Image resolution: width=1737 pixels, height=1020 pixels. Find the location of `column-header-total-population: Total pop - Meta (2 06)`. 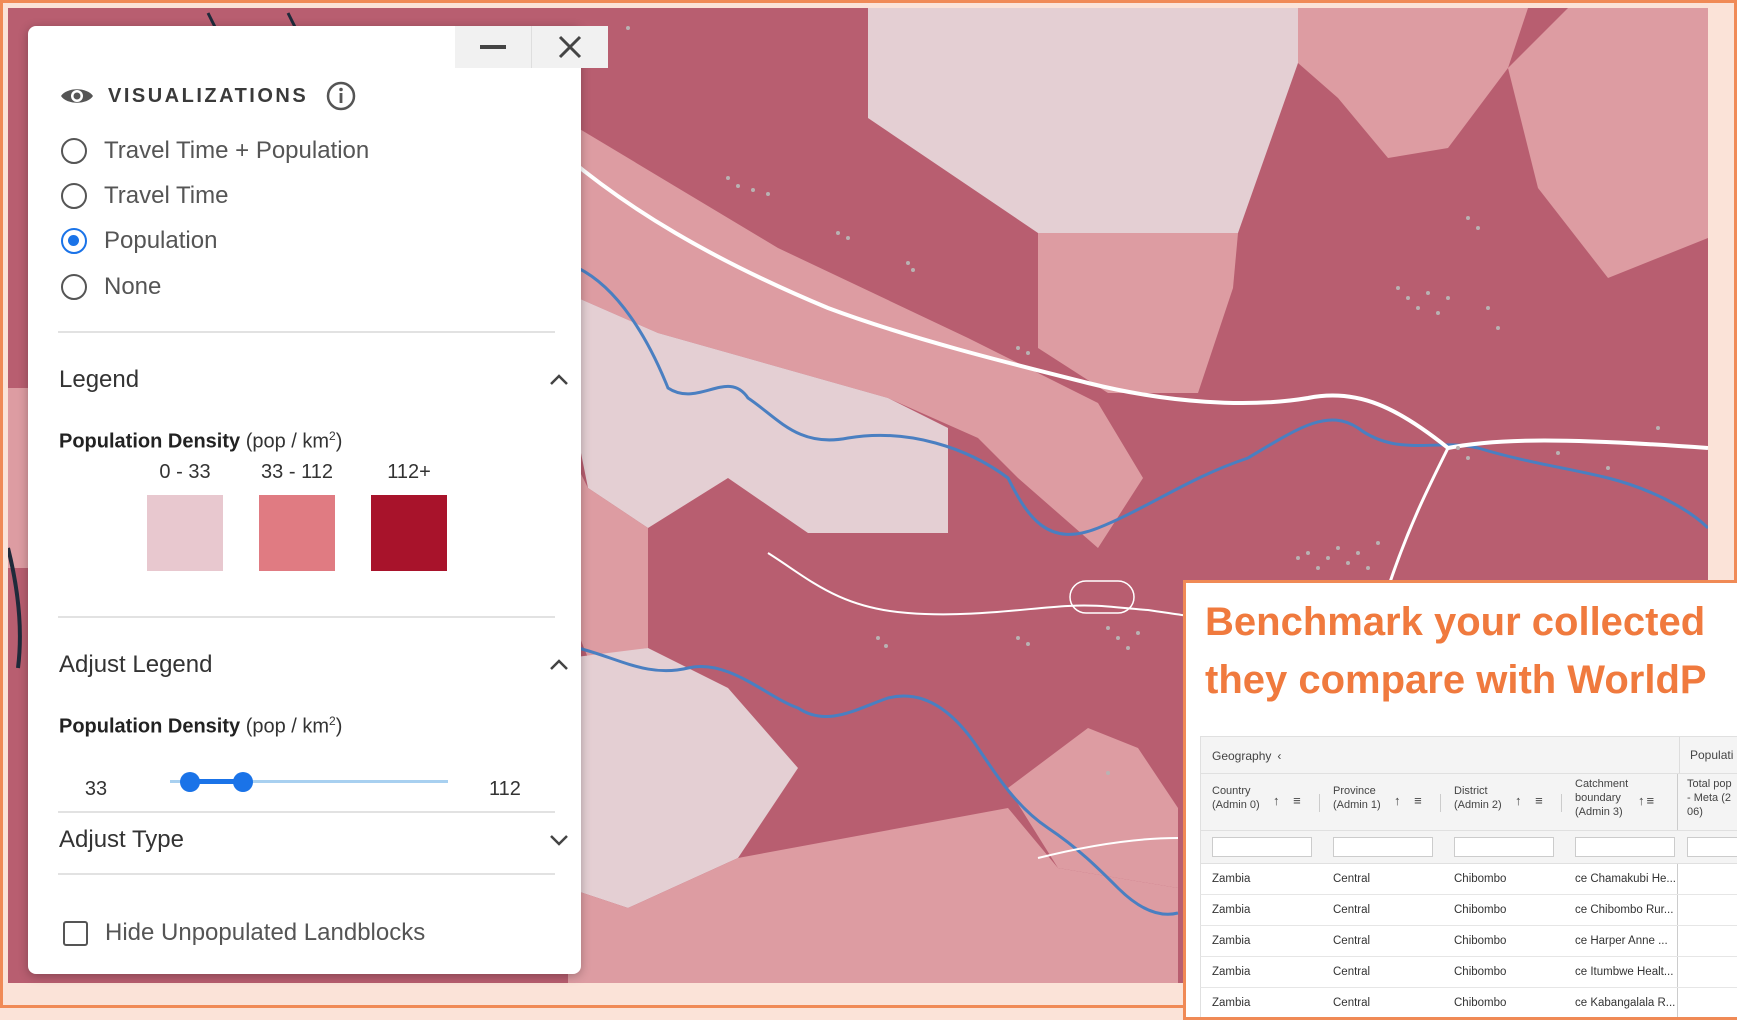

column-header-total-population: Total pop - Meta (2 06) is located at coordinates (1709, 798).